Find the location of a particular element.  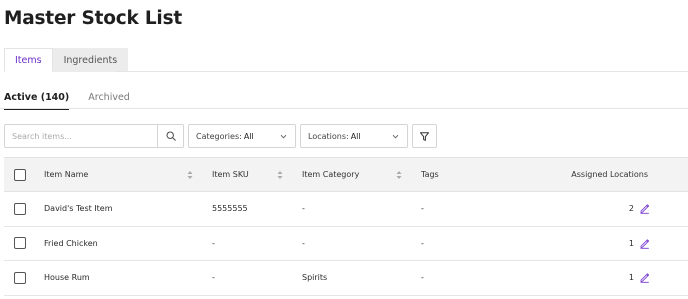

column-header-assigned-locations: Assigned Locations is located at coordinates (609, 174).